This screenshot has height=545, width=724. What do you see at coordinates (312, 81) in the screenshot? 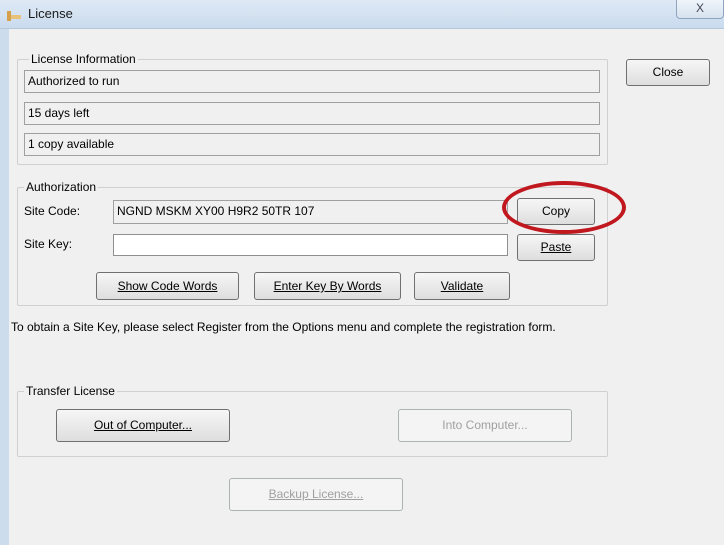
I see `license-status-field: Authorized to run` at bounding box center [312, 81].